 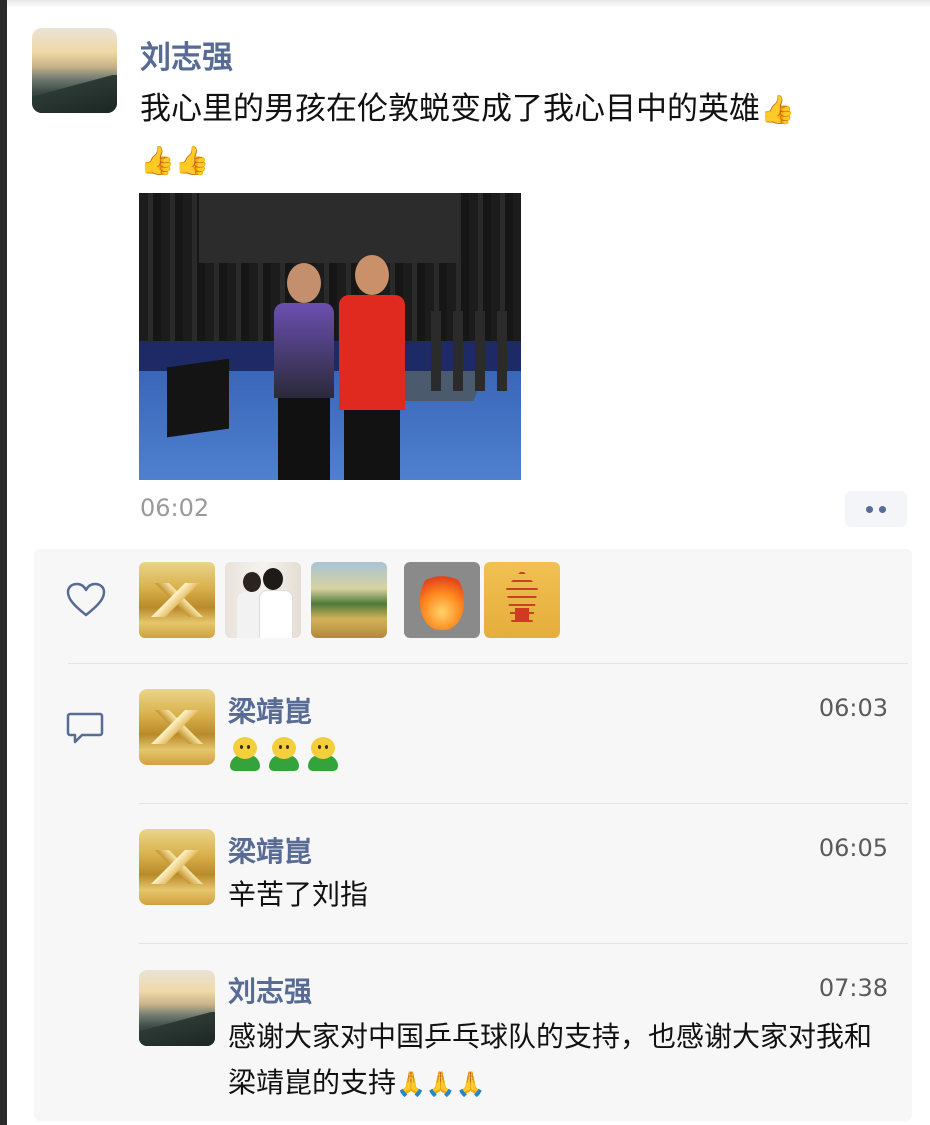 I want to click on post-text-body: 我心里的男孩在伦敦蜕变成了我心目中的英雄, so click(x=450, y=109).